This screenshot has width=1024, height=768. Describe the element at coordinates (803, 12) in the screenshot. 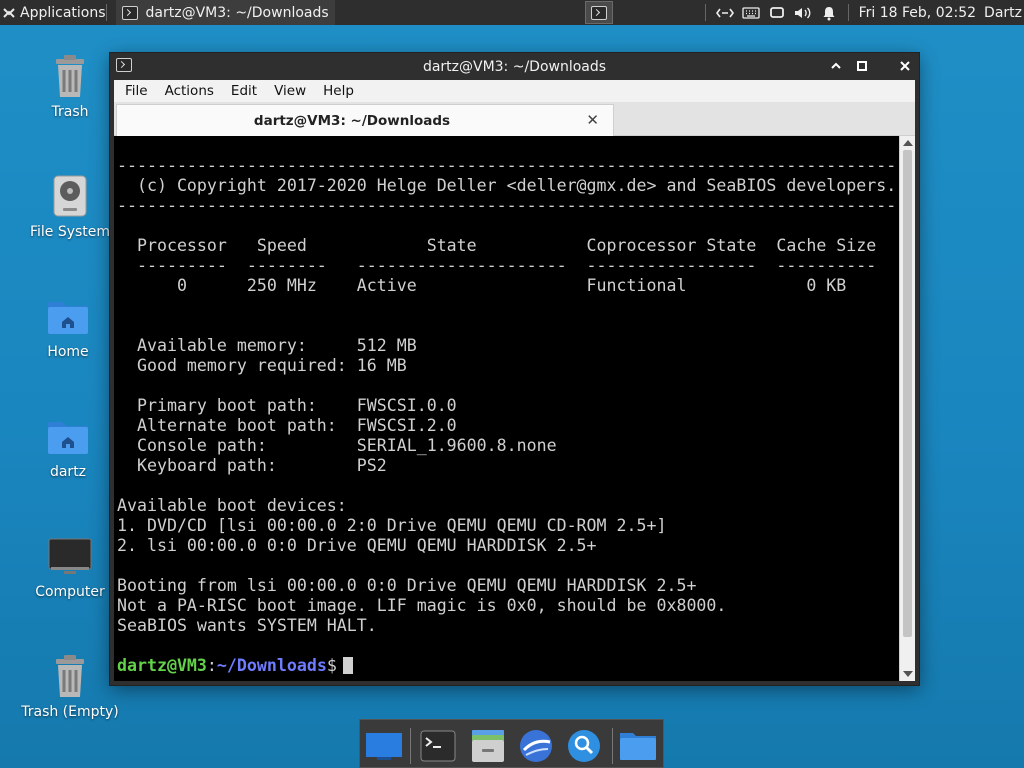

I see `volume-icon` at that location.